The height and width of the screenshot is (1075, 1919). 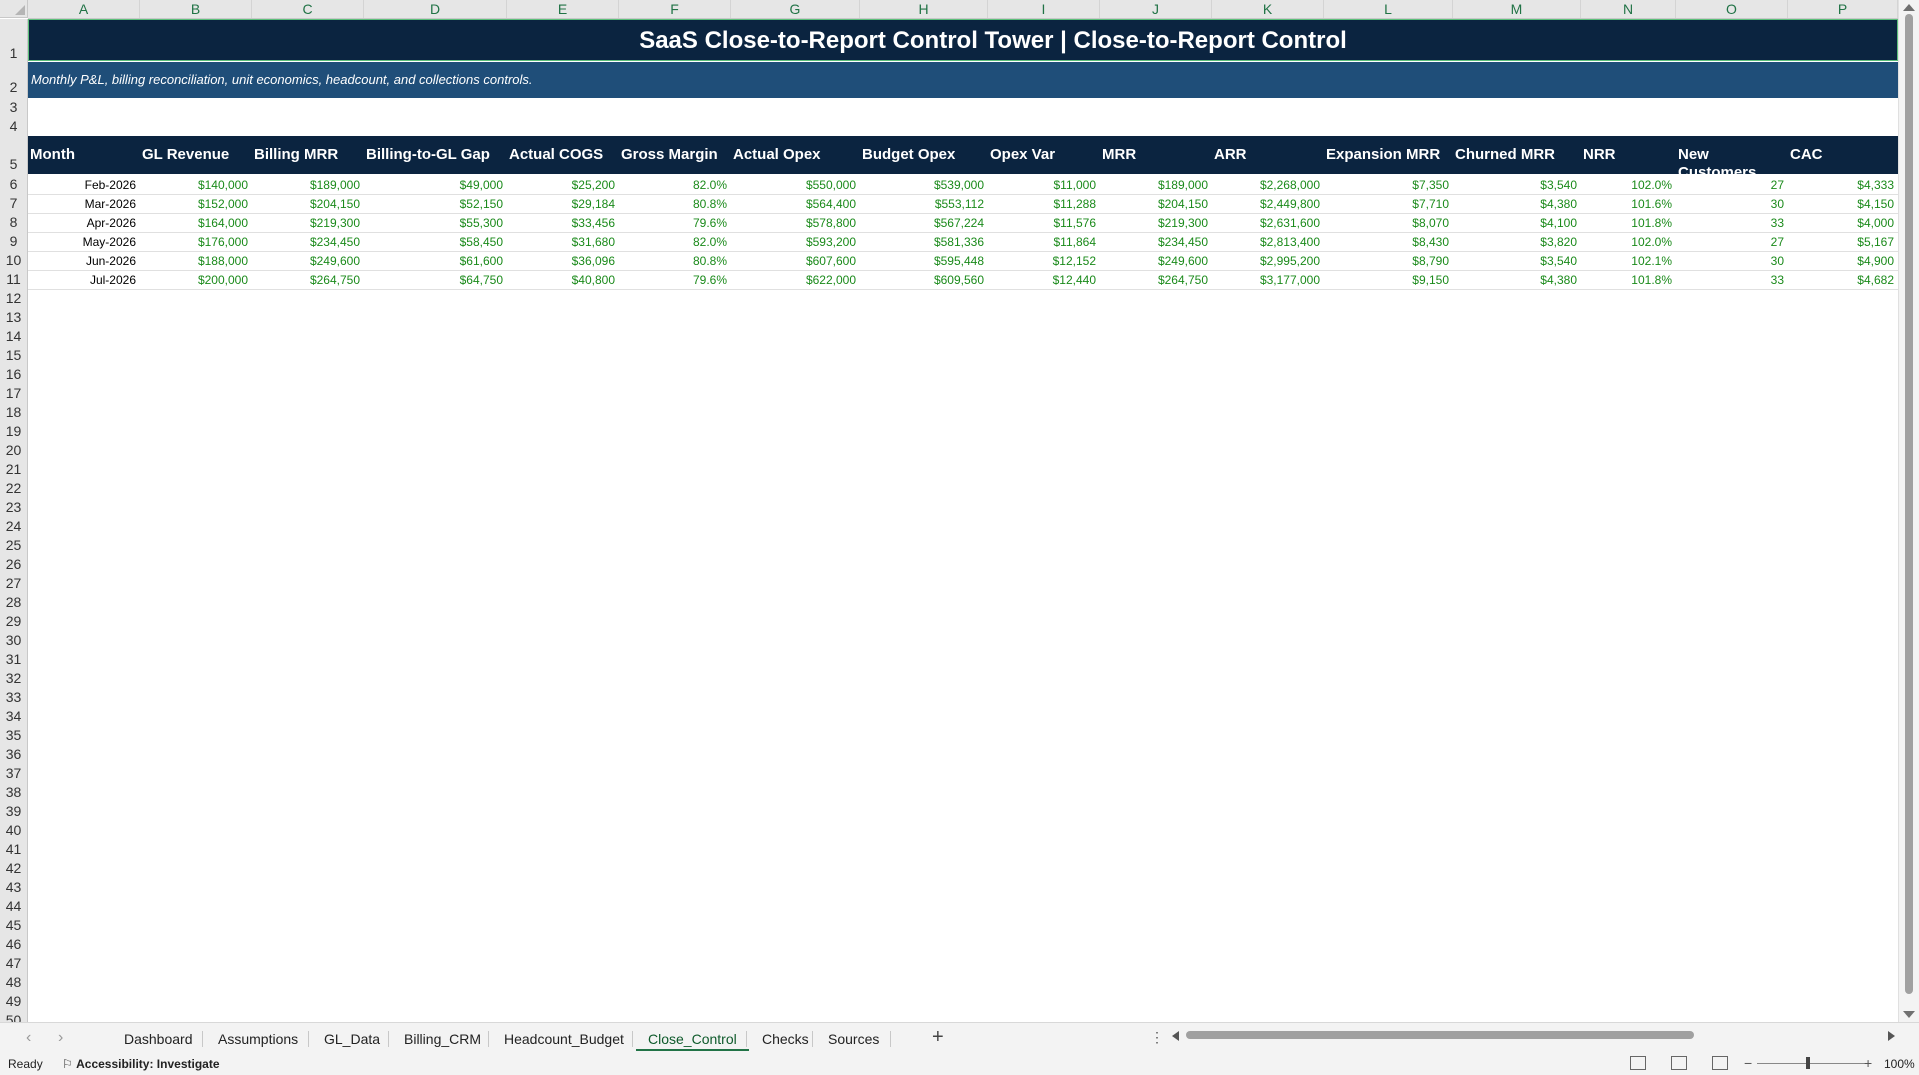 What do you see at coordinates (785, 1039) in the screenshot?
I see `sheet-tab-checks: Checks` at bounding box center [785, 1039].